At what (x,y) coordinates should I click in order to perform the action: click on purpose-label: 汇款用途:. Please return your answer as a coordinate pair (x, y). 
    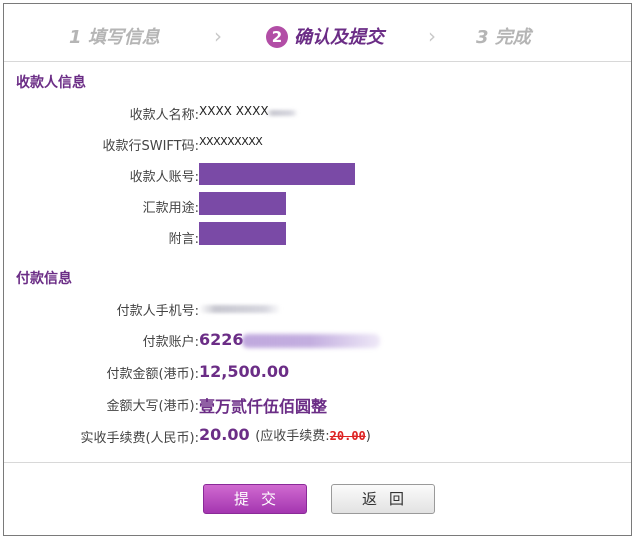
    Looking at the image, I should click on (170, 208).